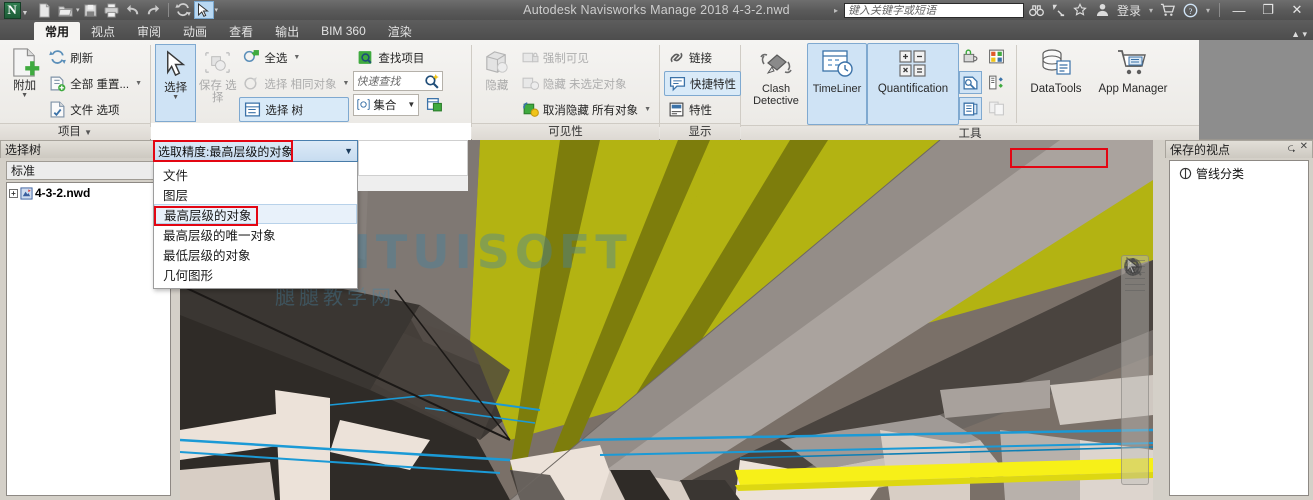 This screenshot has height=500, width=1313. I want to click on tab-home: 常用, so click(57, 31).